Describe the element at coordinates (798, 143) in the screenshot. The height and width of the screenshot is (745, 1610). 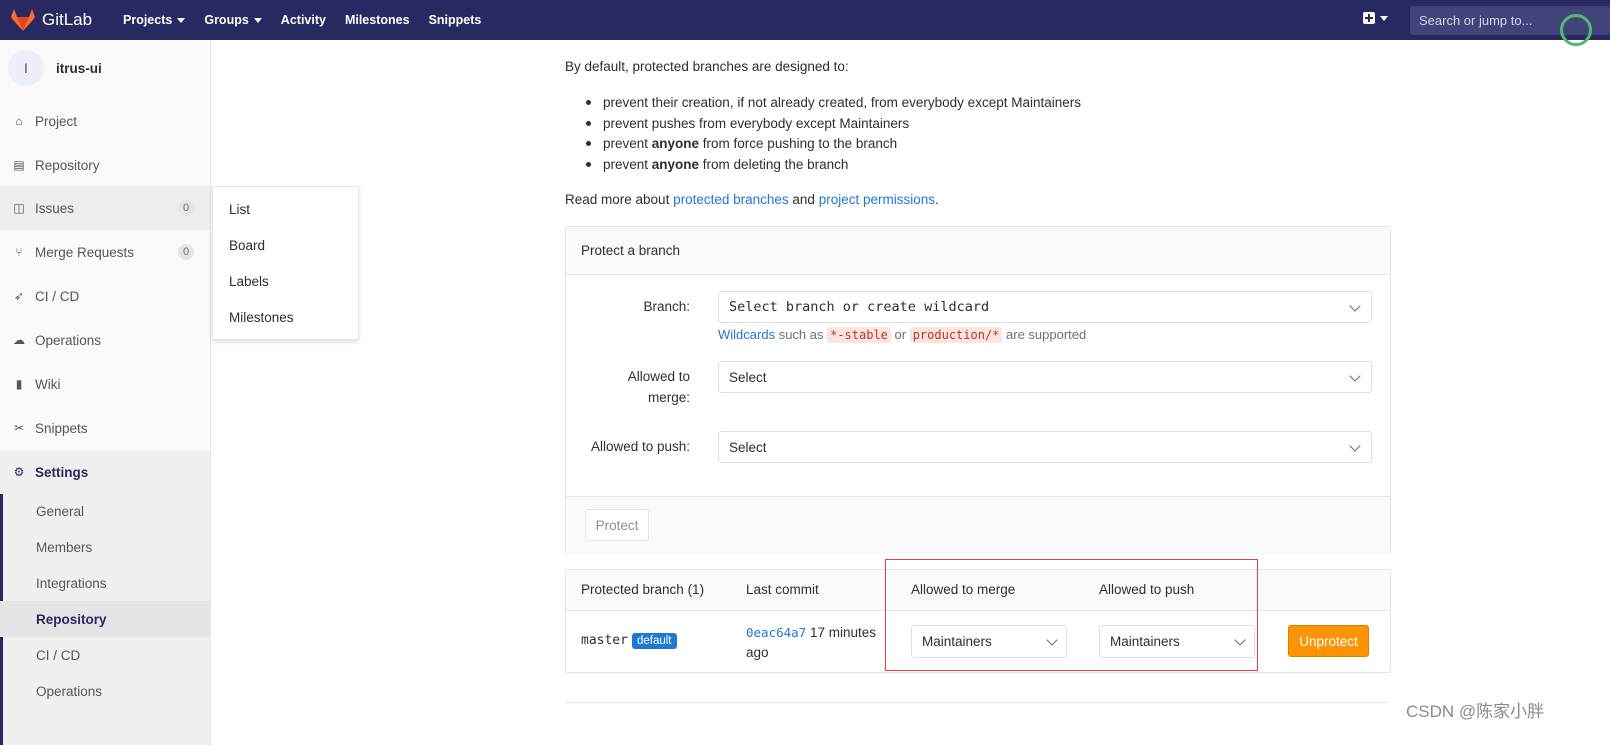
I see `bullet-text: from force pushing to the branch` at that location.